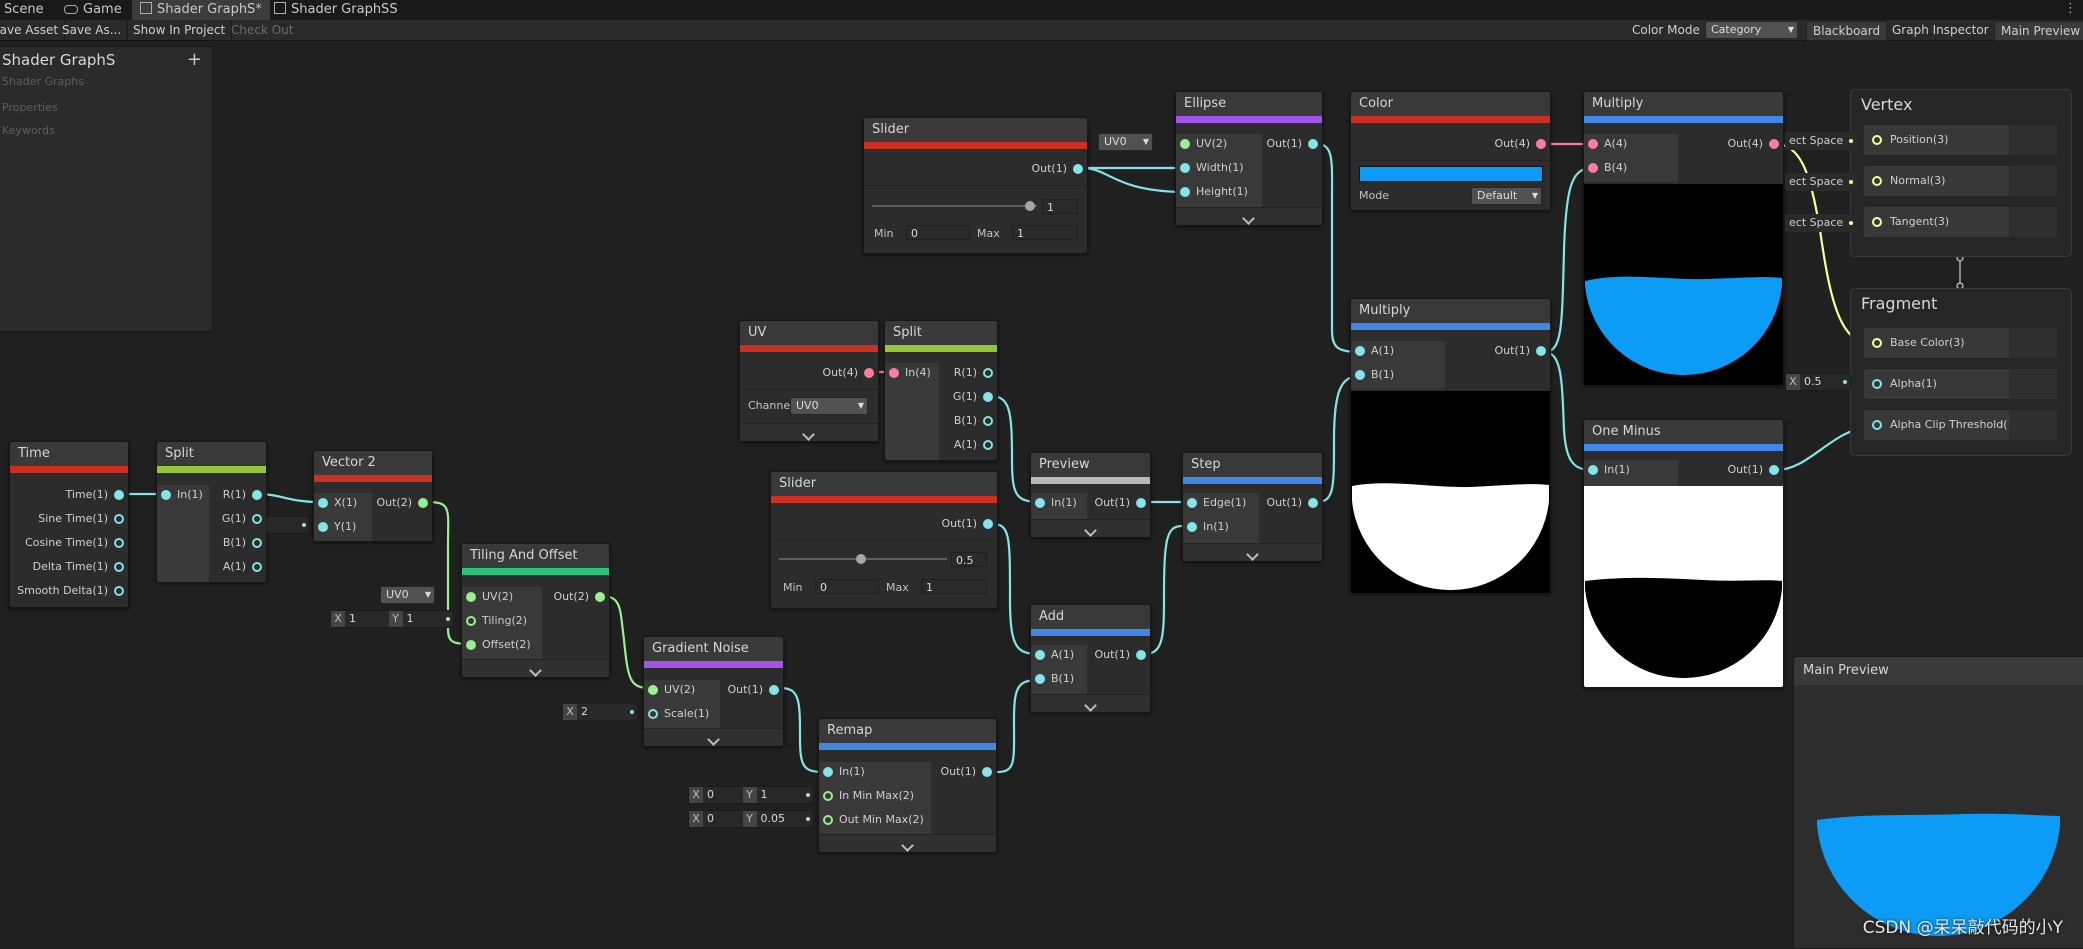  What do you see at coordinates (1938, 816) in the screenshot?
I see `main-preview-viewport` at bounding box center [1938, 816].